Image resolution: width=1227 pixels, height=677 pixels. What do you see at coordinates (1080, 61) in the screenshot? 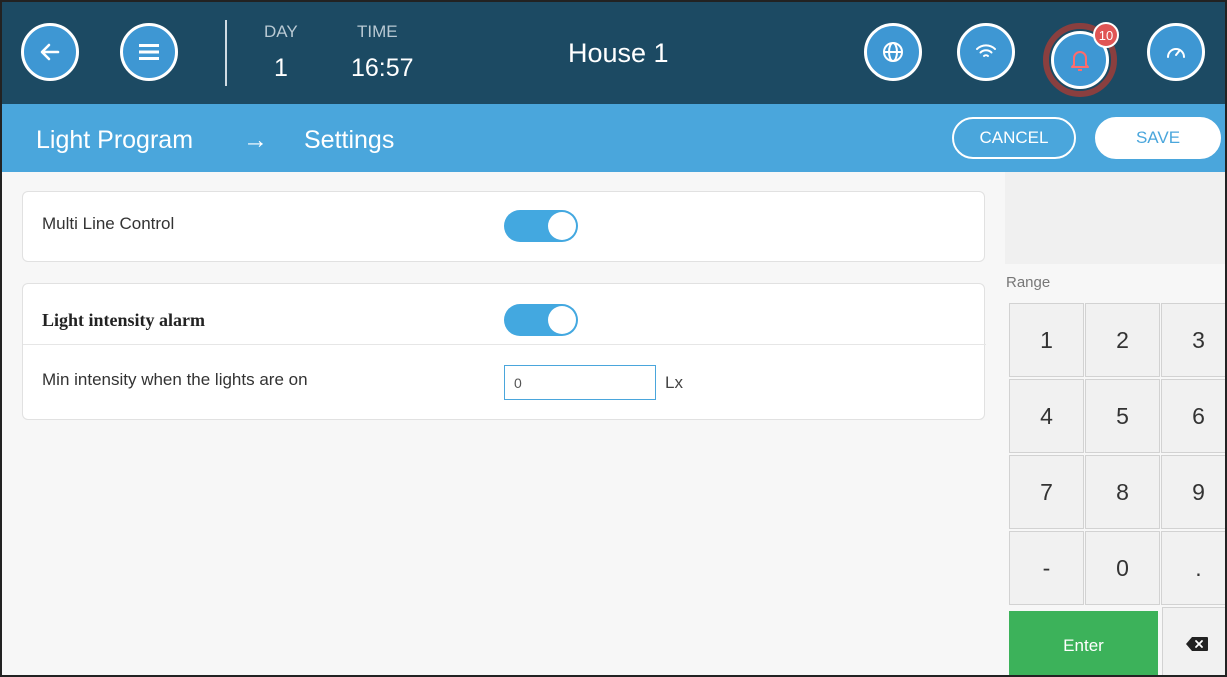
I see `bell-icon` at bounding box center [1080, 61].